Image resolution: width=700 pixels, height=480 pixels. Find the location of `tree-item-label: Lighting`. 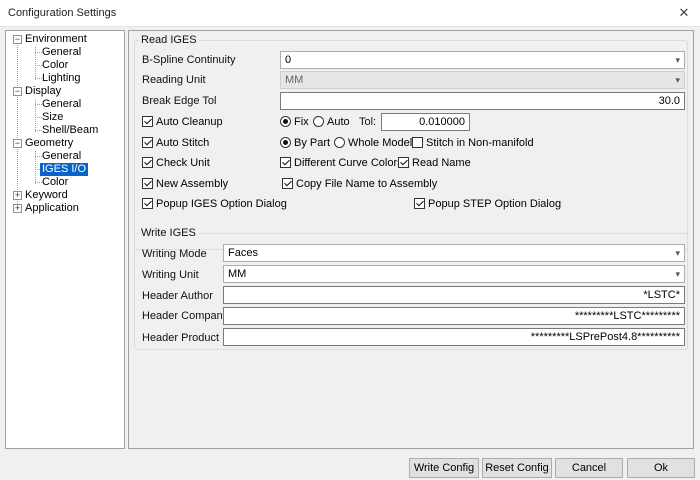

tree-item-label: Lighting is located at coordinates (61, 78).